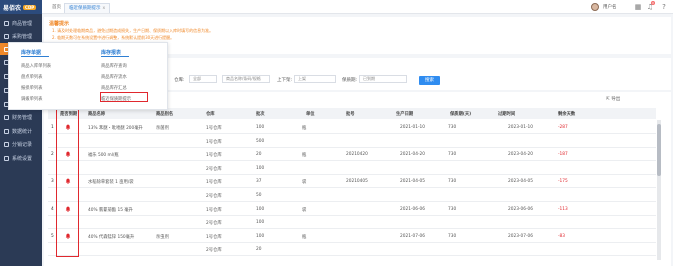  I want to click on menu-highlight-box, so click(124, 97).